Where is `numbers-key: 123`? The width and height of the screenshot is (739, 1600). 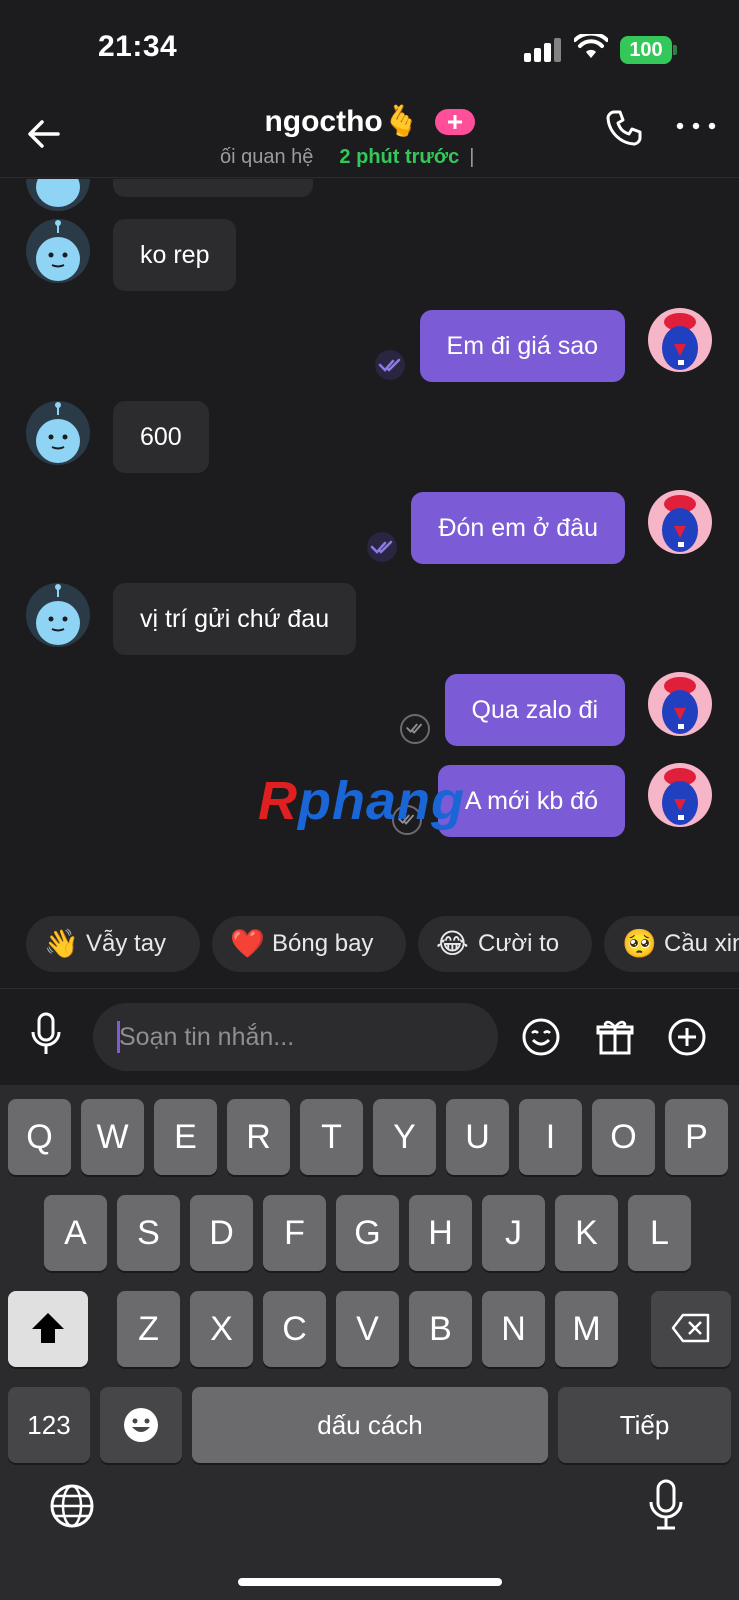
numbers-key: 123 is located at coordinates (49, 1425).